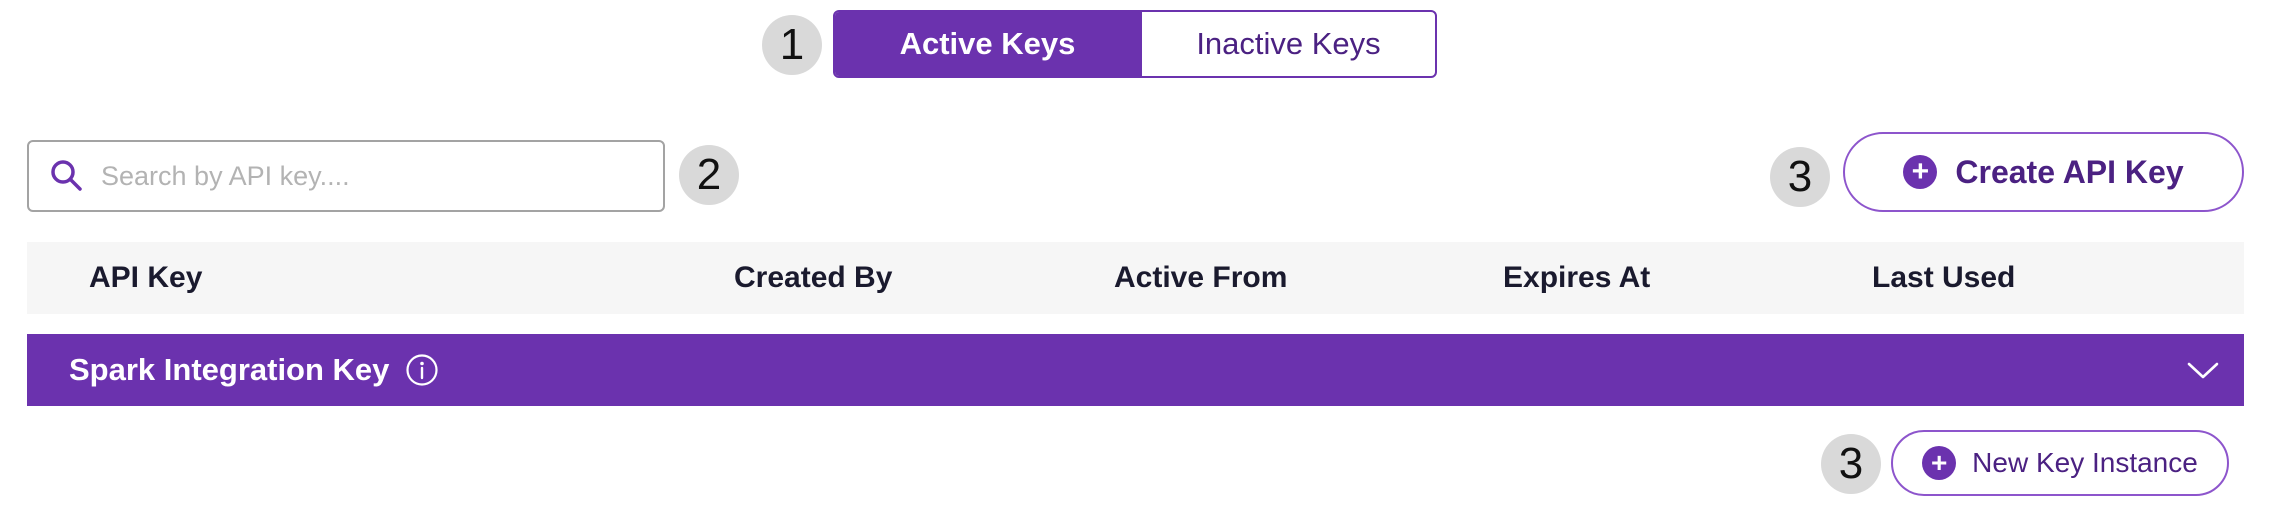  I want to click on column-header-active-from: Active From, so click(1200, 278).